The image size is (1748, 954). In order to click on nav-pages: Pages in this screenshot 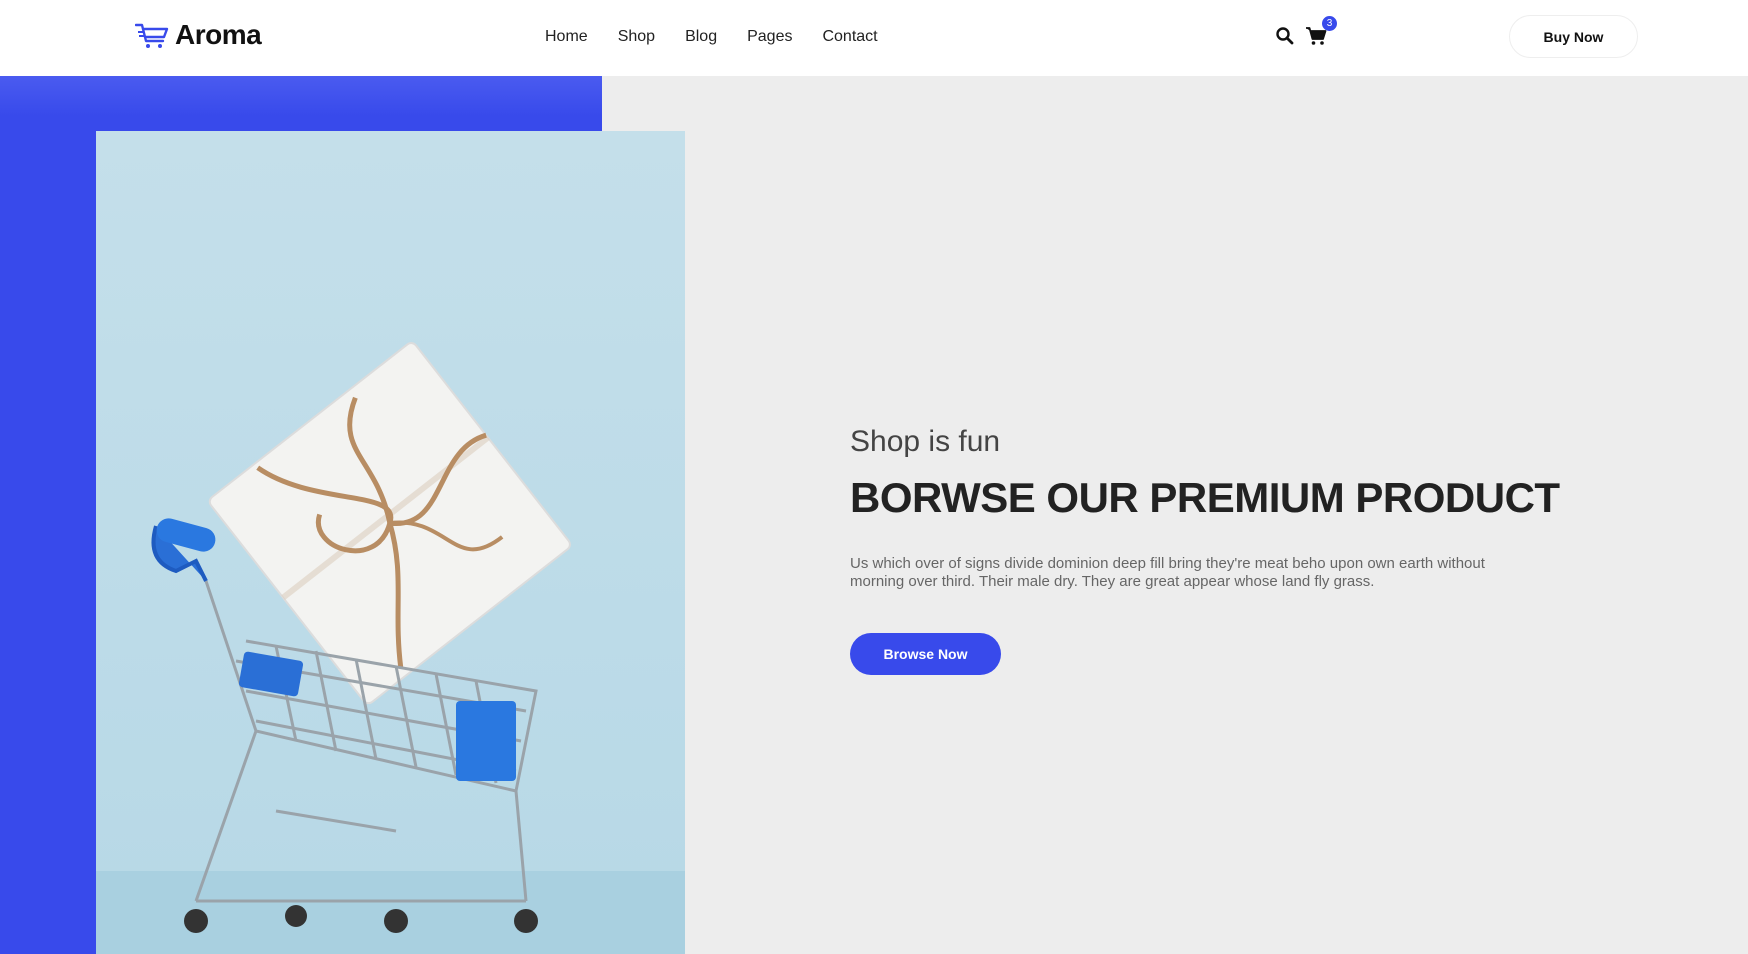, I will do `click(769, 37)`.